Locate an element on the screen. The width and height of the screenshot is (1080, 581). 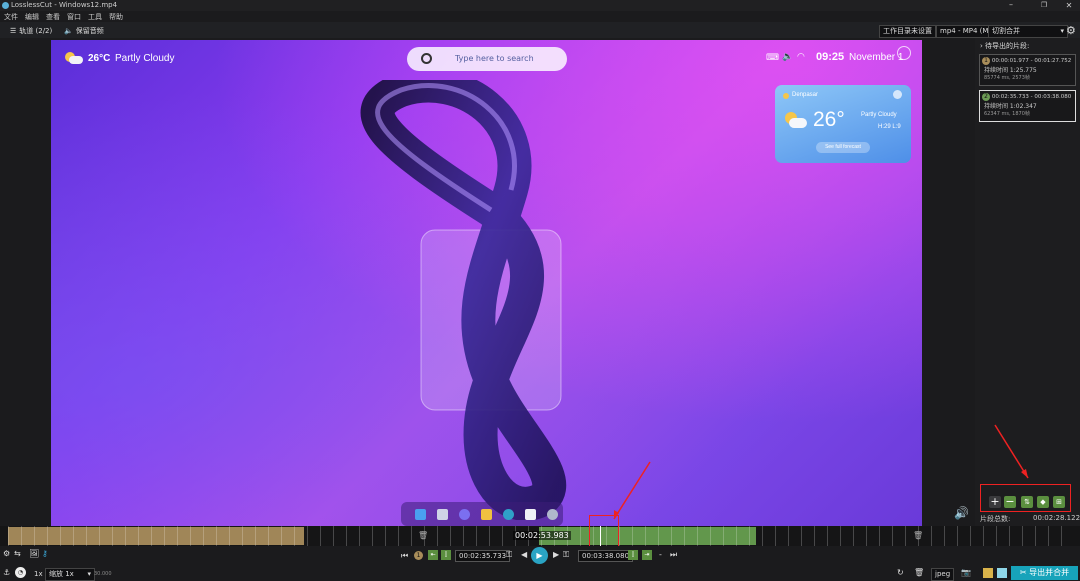
arrows-icon: ⇆ is located at coordinates (17, 554).